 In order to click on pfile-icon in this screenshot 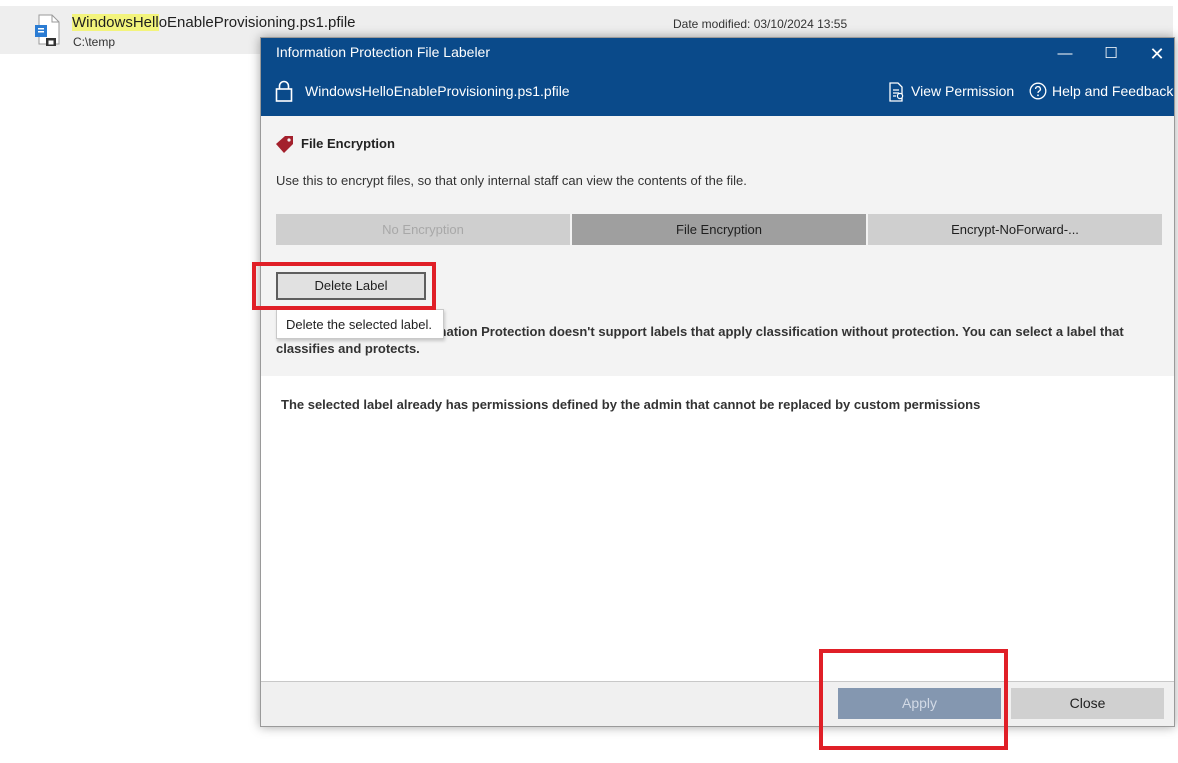, I will do `click(48, 30)`.